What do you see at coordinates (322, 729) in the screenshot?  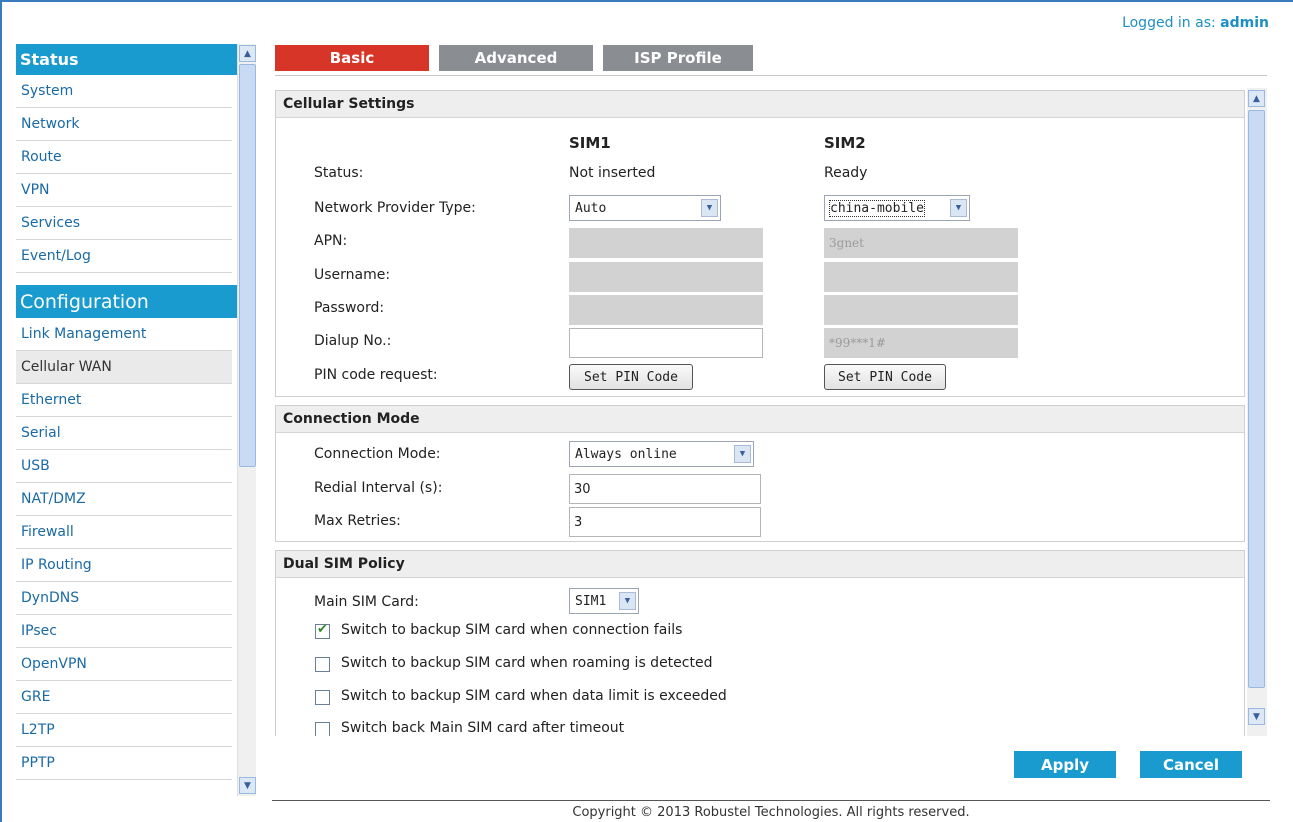 I see `switch-back-timeout-checkbox` at bounding box center [322, 729].